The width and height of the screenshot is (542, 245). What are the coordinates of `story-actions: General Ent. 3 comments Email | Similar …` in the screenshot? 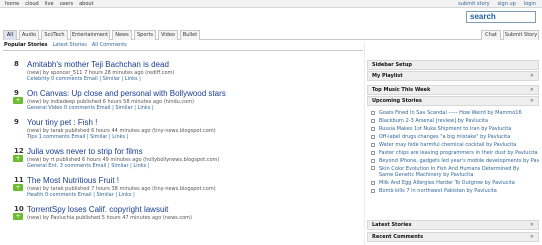 It's located at (88, 166).